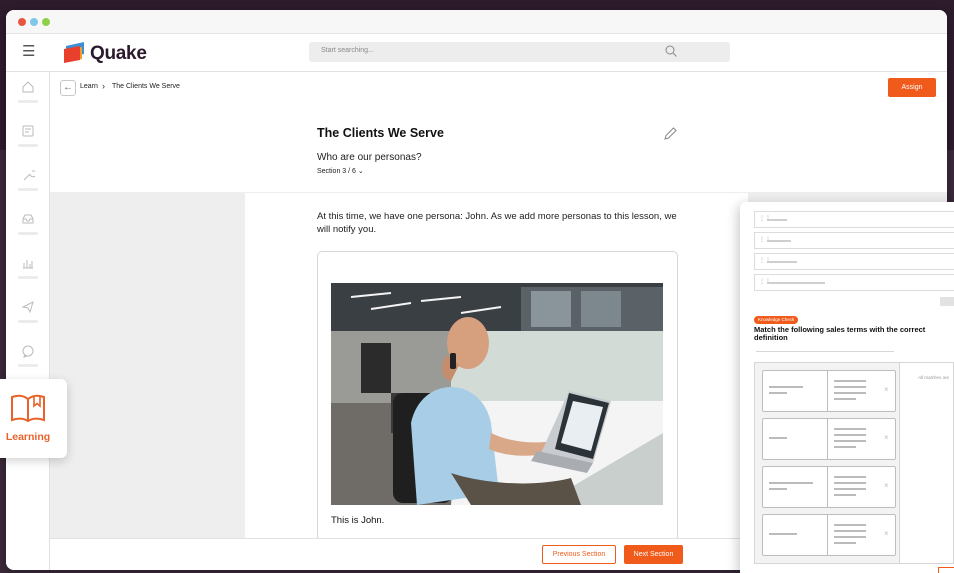  I want to click on inbox-icon, so click(28, 219).